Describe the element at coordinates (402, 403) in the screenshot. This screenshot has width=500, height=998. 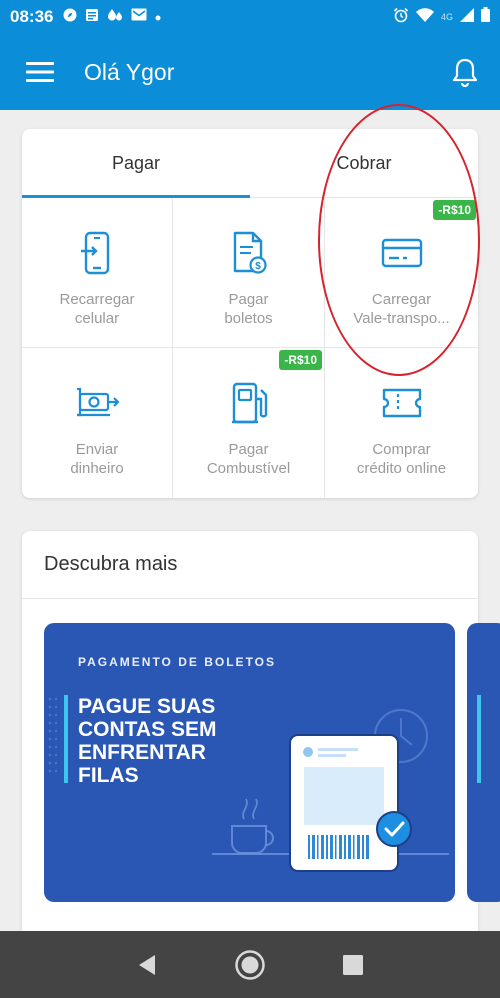
I see `ticket-icon` at that location.